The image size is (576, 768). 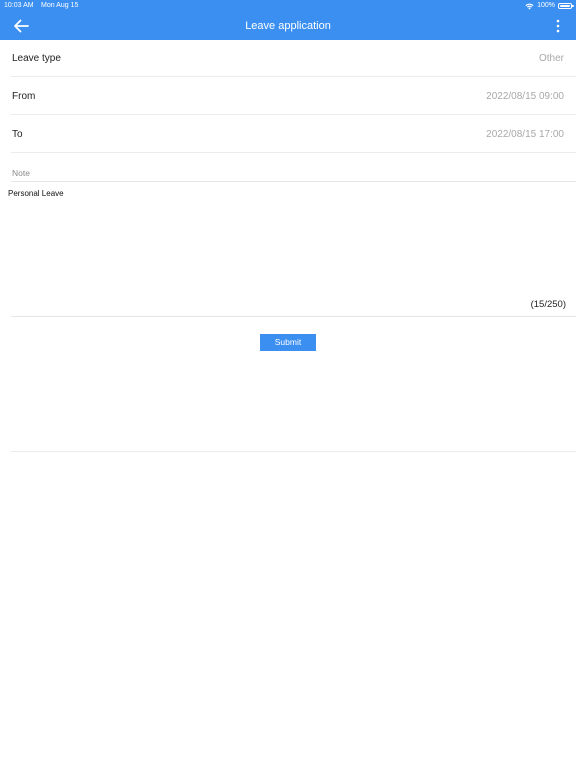 What do you see at coordinates (288, 58) in the screenshot?
I see `leave-type-row: Leave type Other` at bounding box center [288, 58].